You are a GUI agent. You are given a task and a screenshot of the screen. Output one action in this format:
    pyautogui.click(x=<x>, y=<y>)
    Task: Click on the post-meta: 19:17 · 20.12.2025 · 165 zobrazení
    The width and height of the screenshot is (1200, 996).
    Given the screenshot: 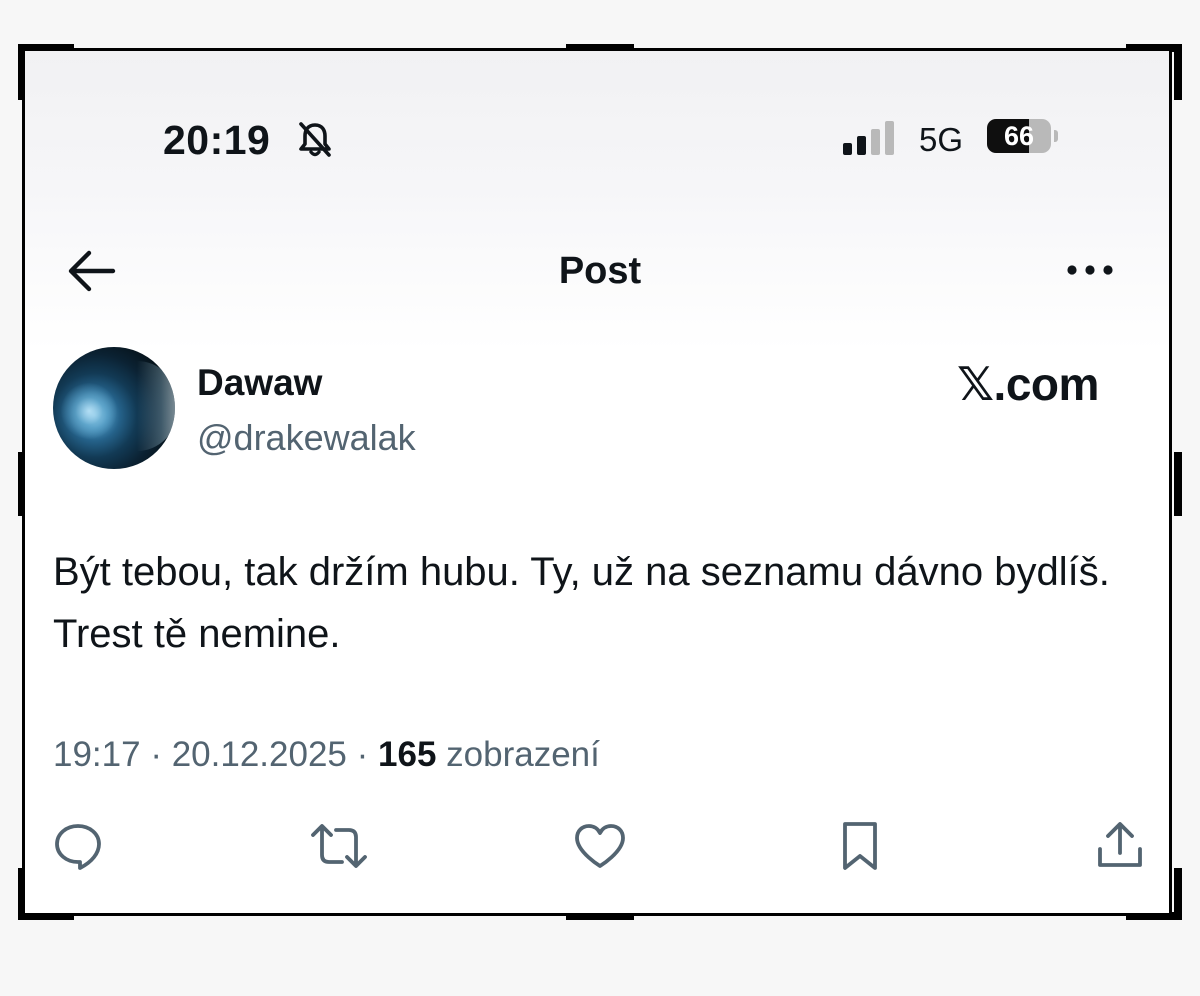 What is the action you would take?
    pyautogui.click(x=326, y=755)
    